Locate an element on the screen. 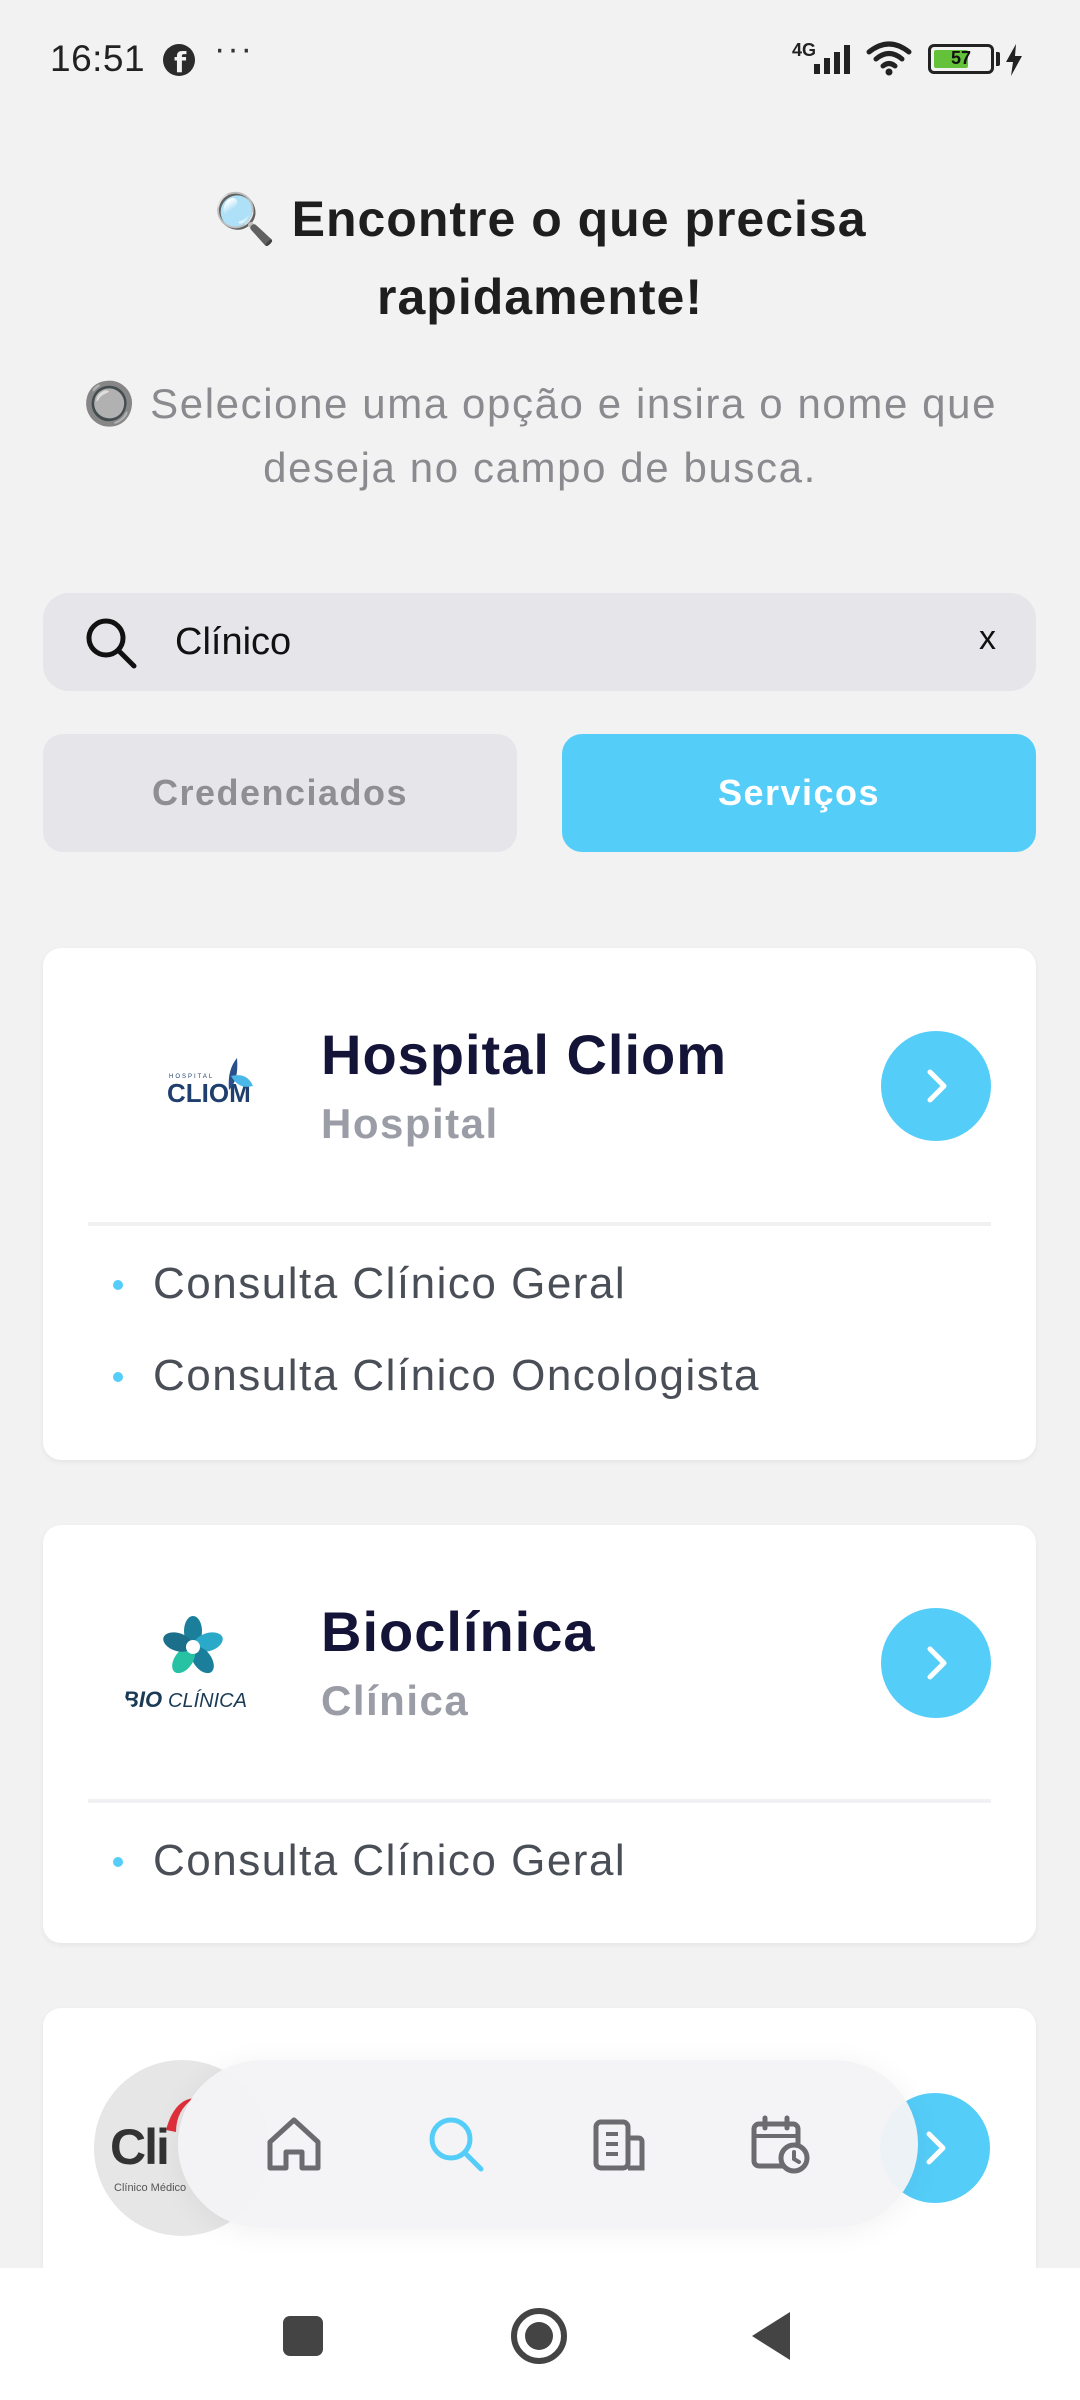 This screenshot has width=1080, height=2400. building-icon is located at coordinates (618, 2144).